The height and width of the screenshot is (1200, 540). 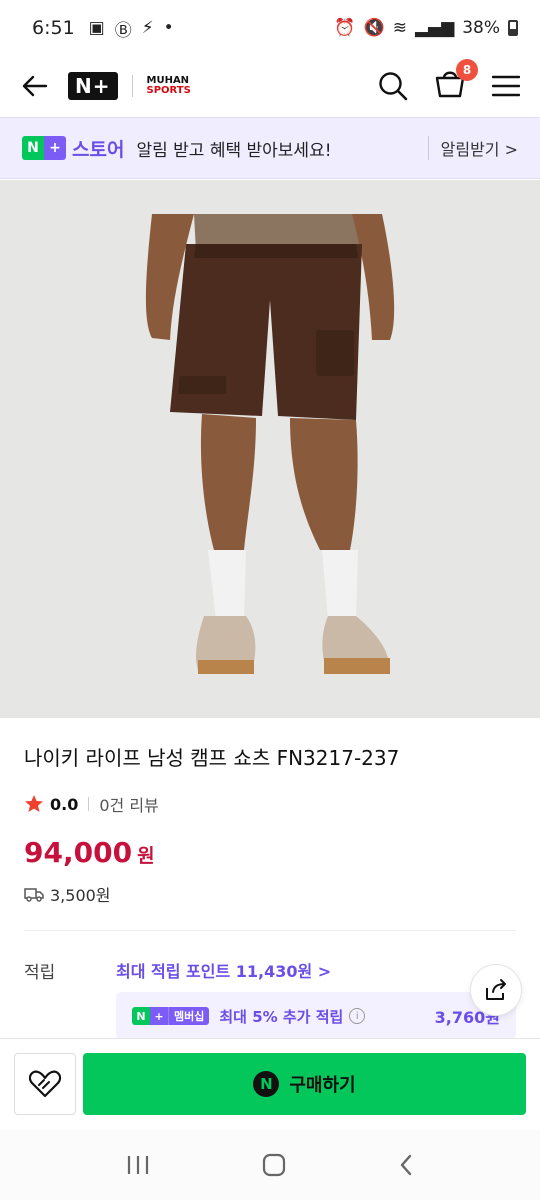 I want to click on membership-points-text: 최대 5% 추가 적립, so click(x=281, y=1016).